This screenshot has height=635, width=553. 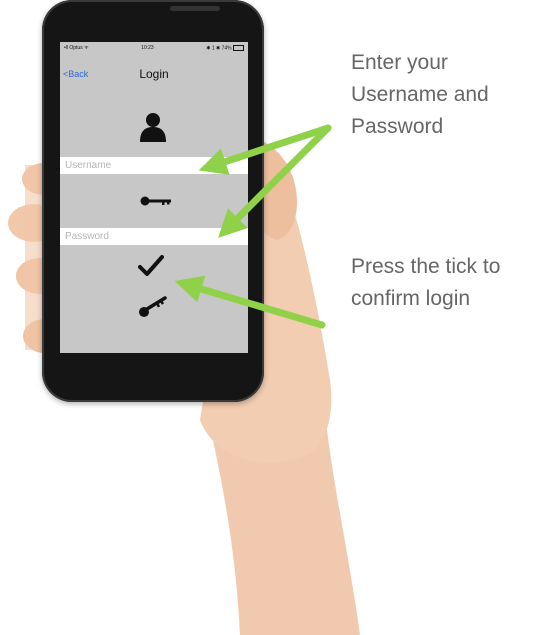 What do you see at coordinates (151, 266) in the screenshot?
I see `tick-icon` at bounding box center [151, 266].